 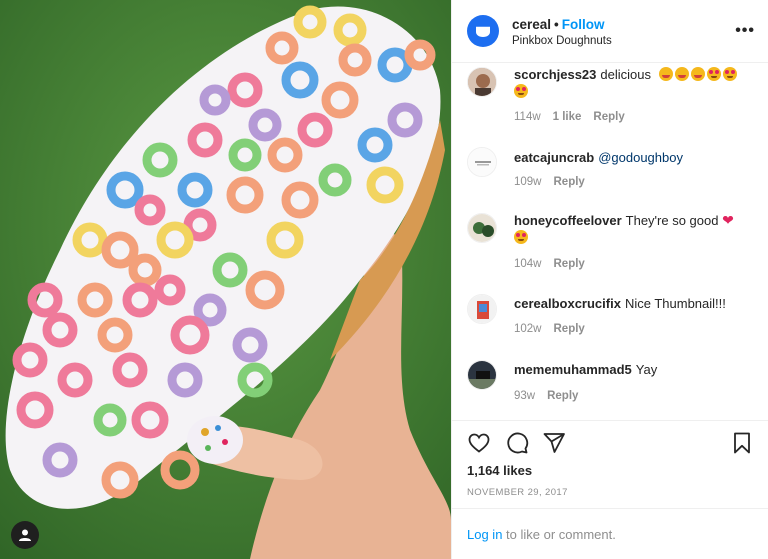 What do you see at coordinates (728, 220) in the screenshot?
I see `red-heart-emoji-icon: ❤` at bounding box center [728, 220].